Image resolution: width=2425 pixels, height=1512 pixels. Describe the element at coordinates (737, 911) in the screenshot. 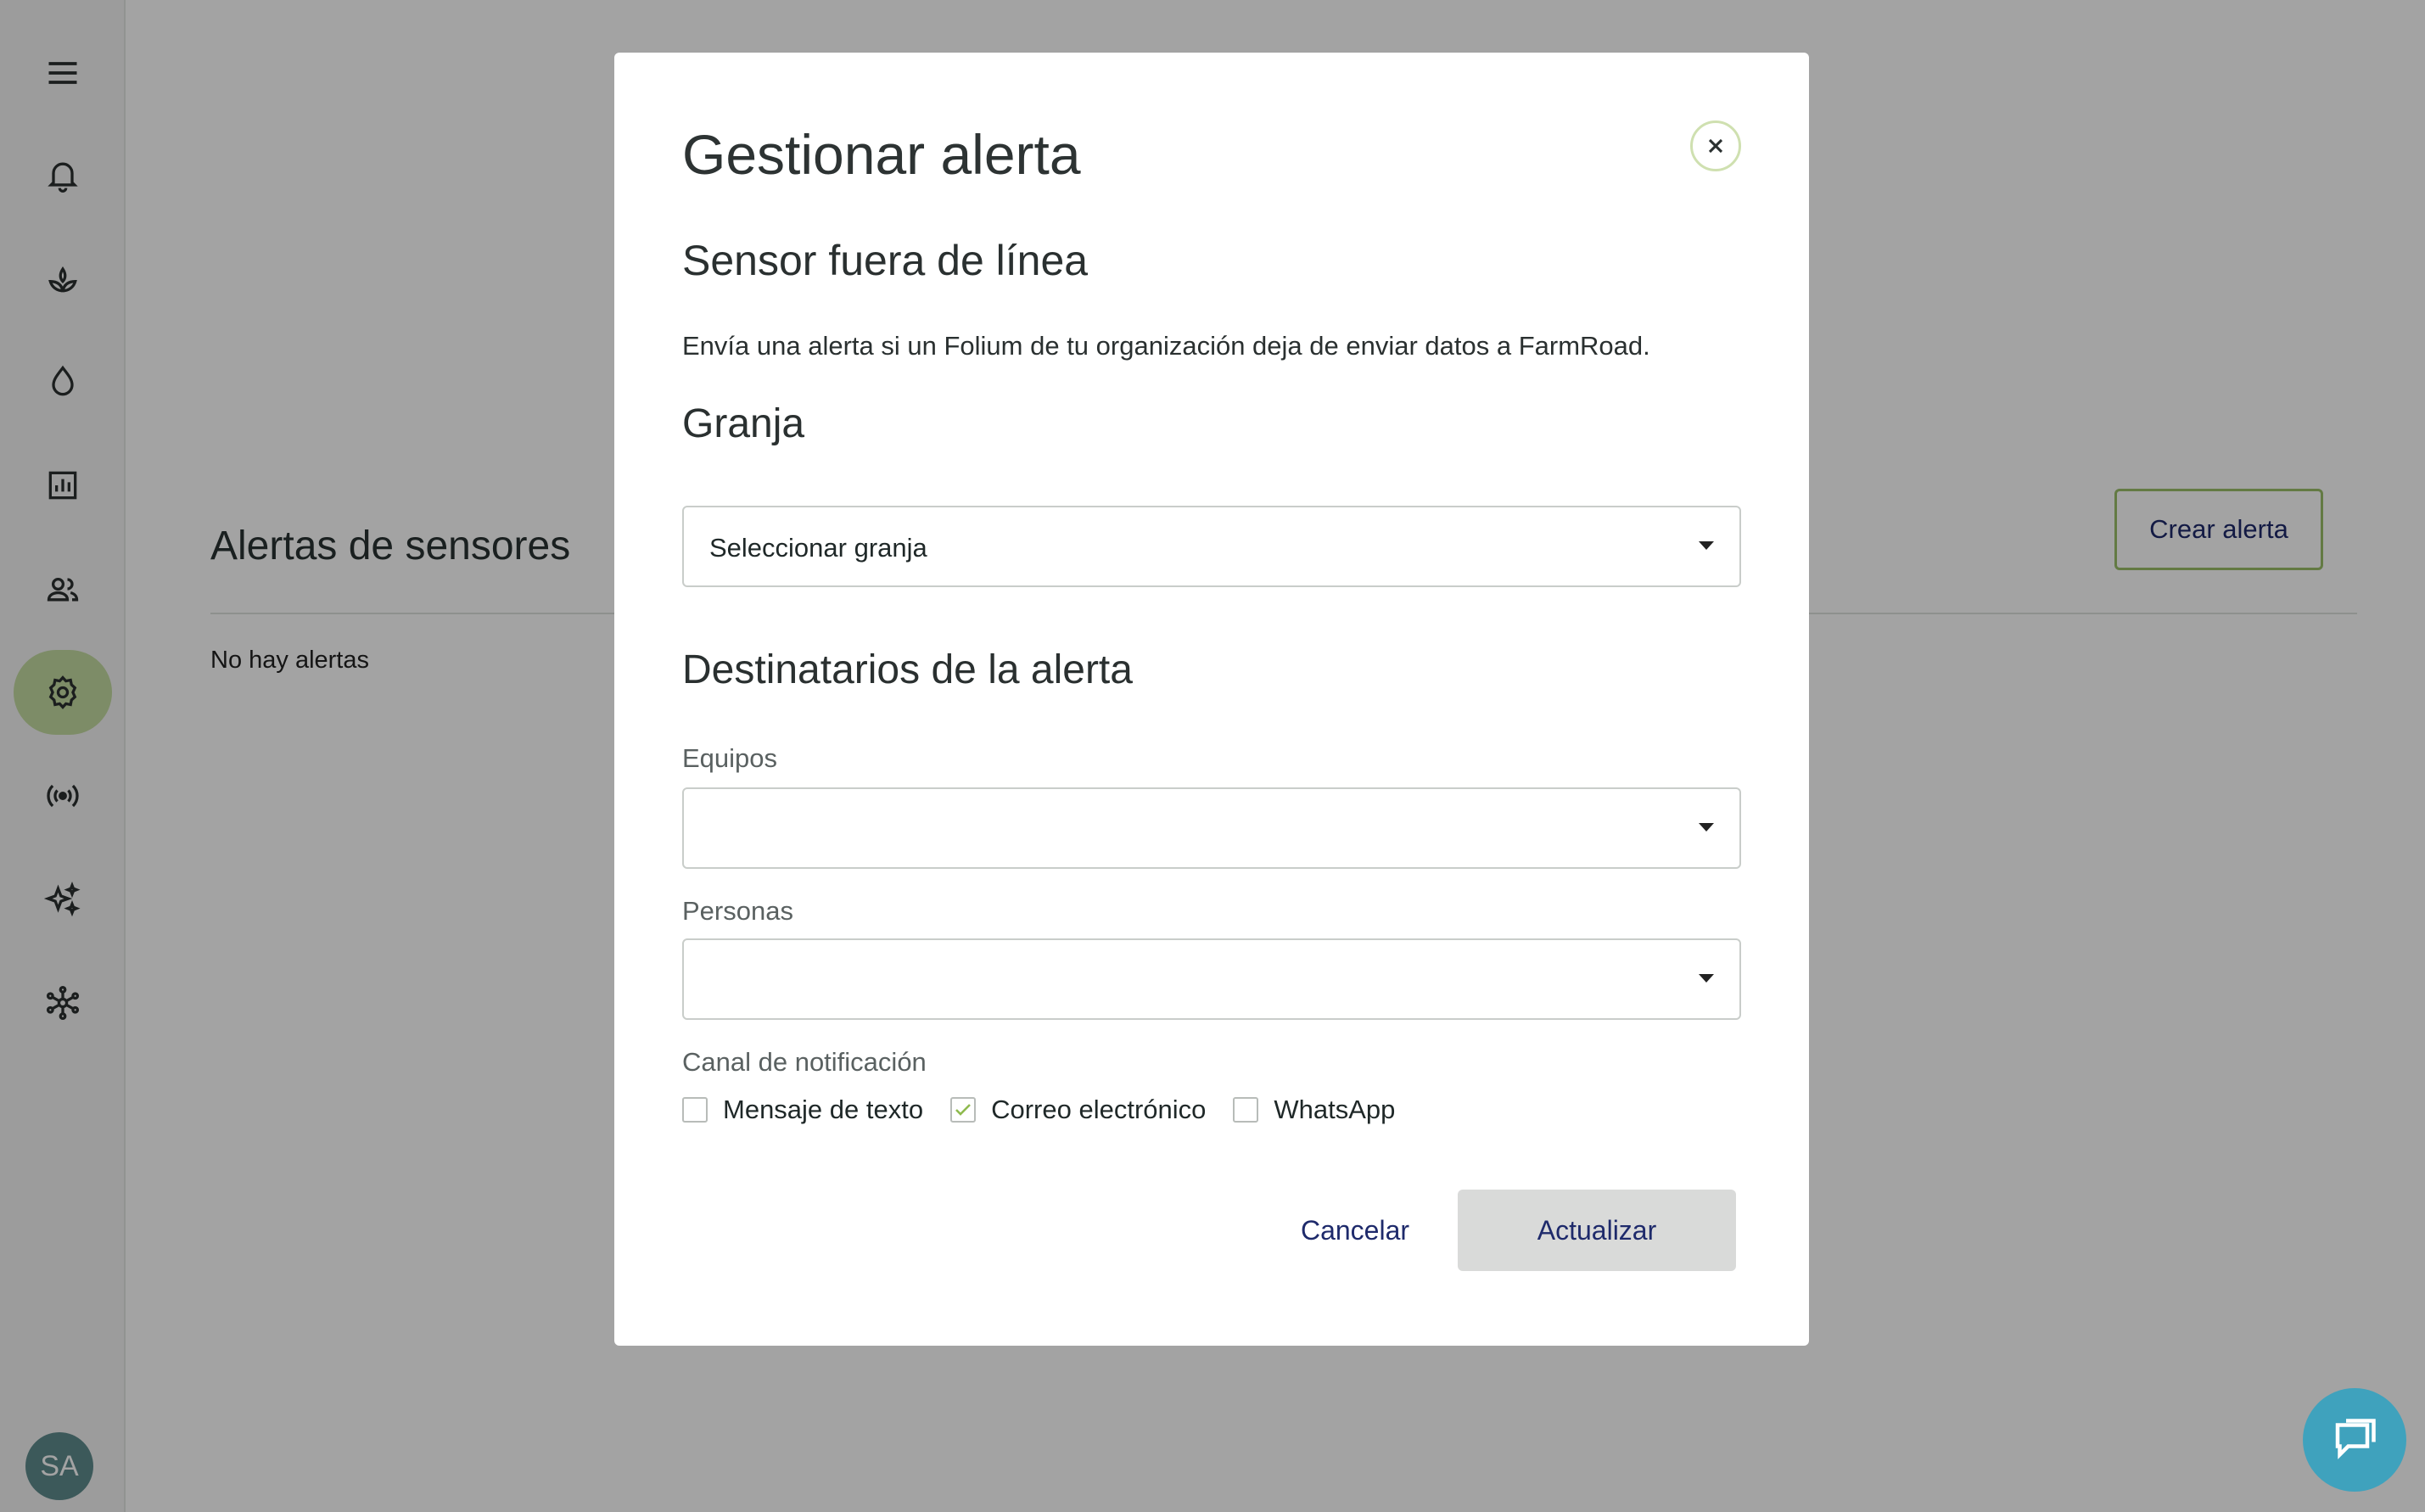

I see `people-label: Personas` at that location.